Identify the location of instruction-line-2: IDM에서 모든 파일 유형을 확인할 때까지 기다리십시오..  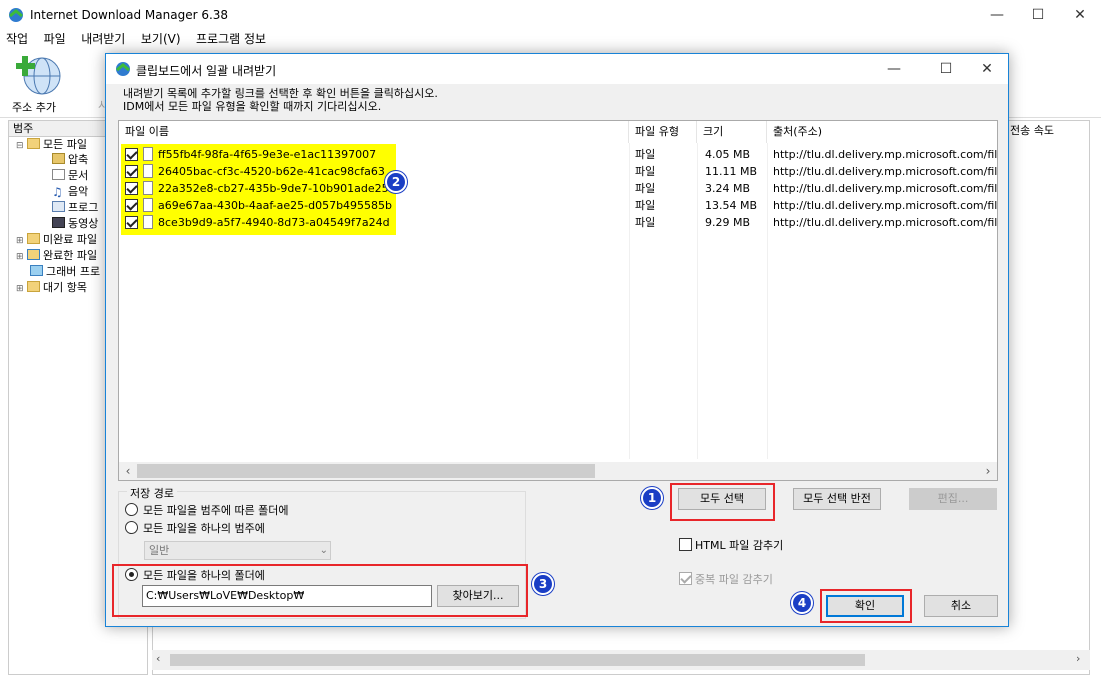
(252, 106).